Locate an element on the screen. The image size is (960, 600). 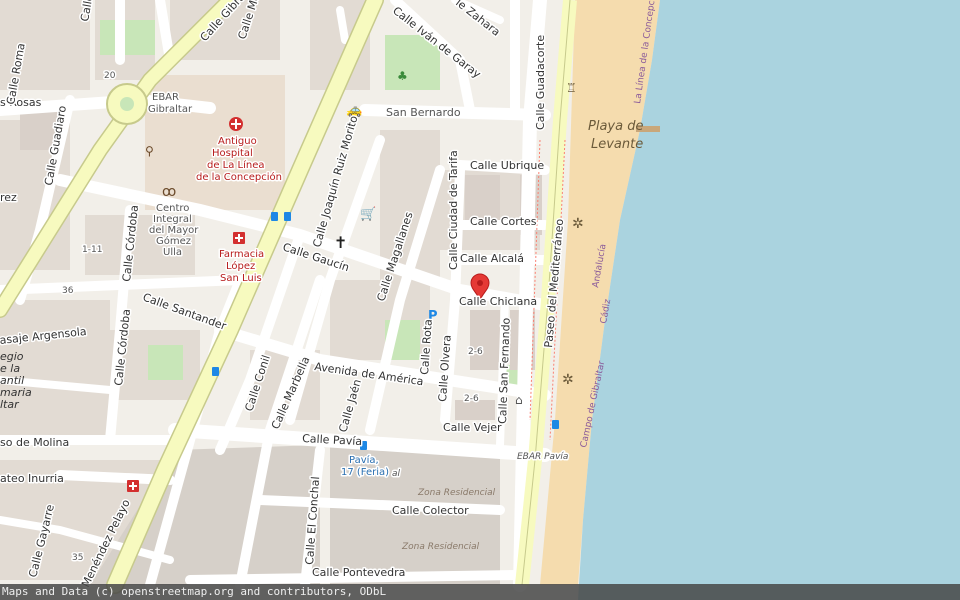
house-26b: 2-6 is located at coordinates (471, 399).